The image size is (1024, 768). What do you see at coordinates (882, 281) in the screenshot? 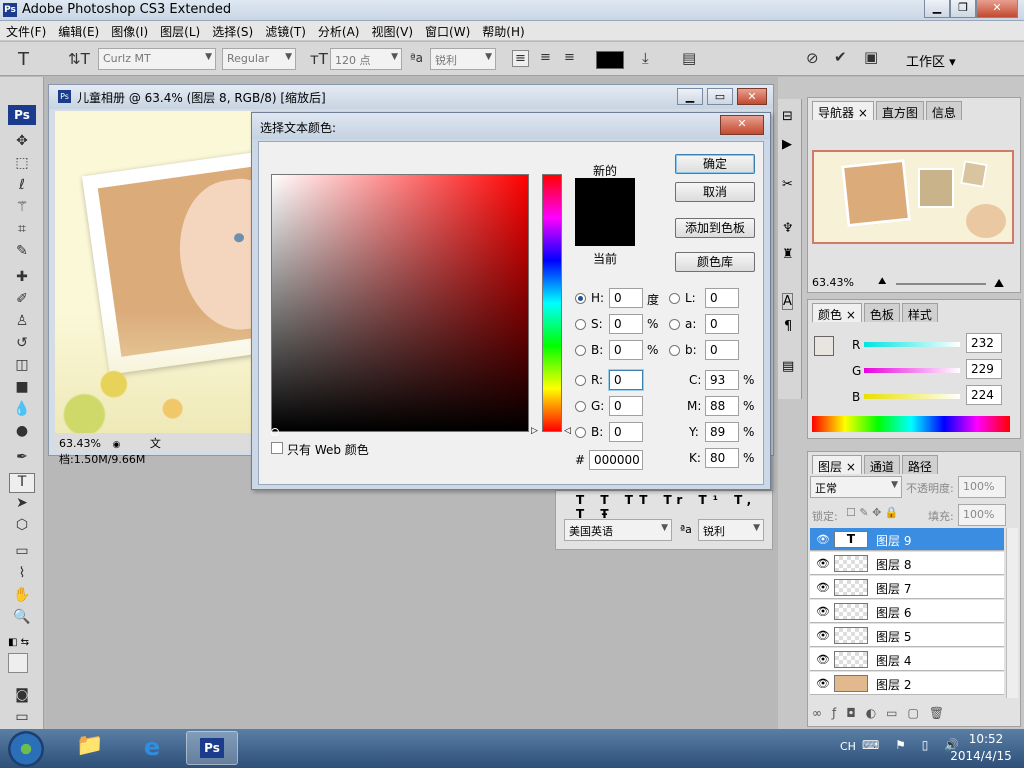
I see `zoom-out-icon: ⛰` at bounding box center [882, 281].